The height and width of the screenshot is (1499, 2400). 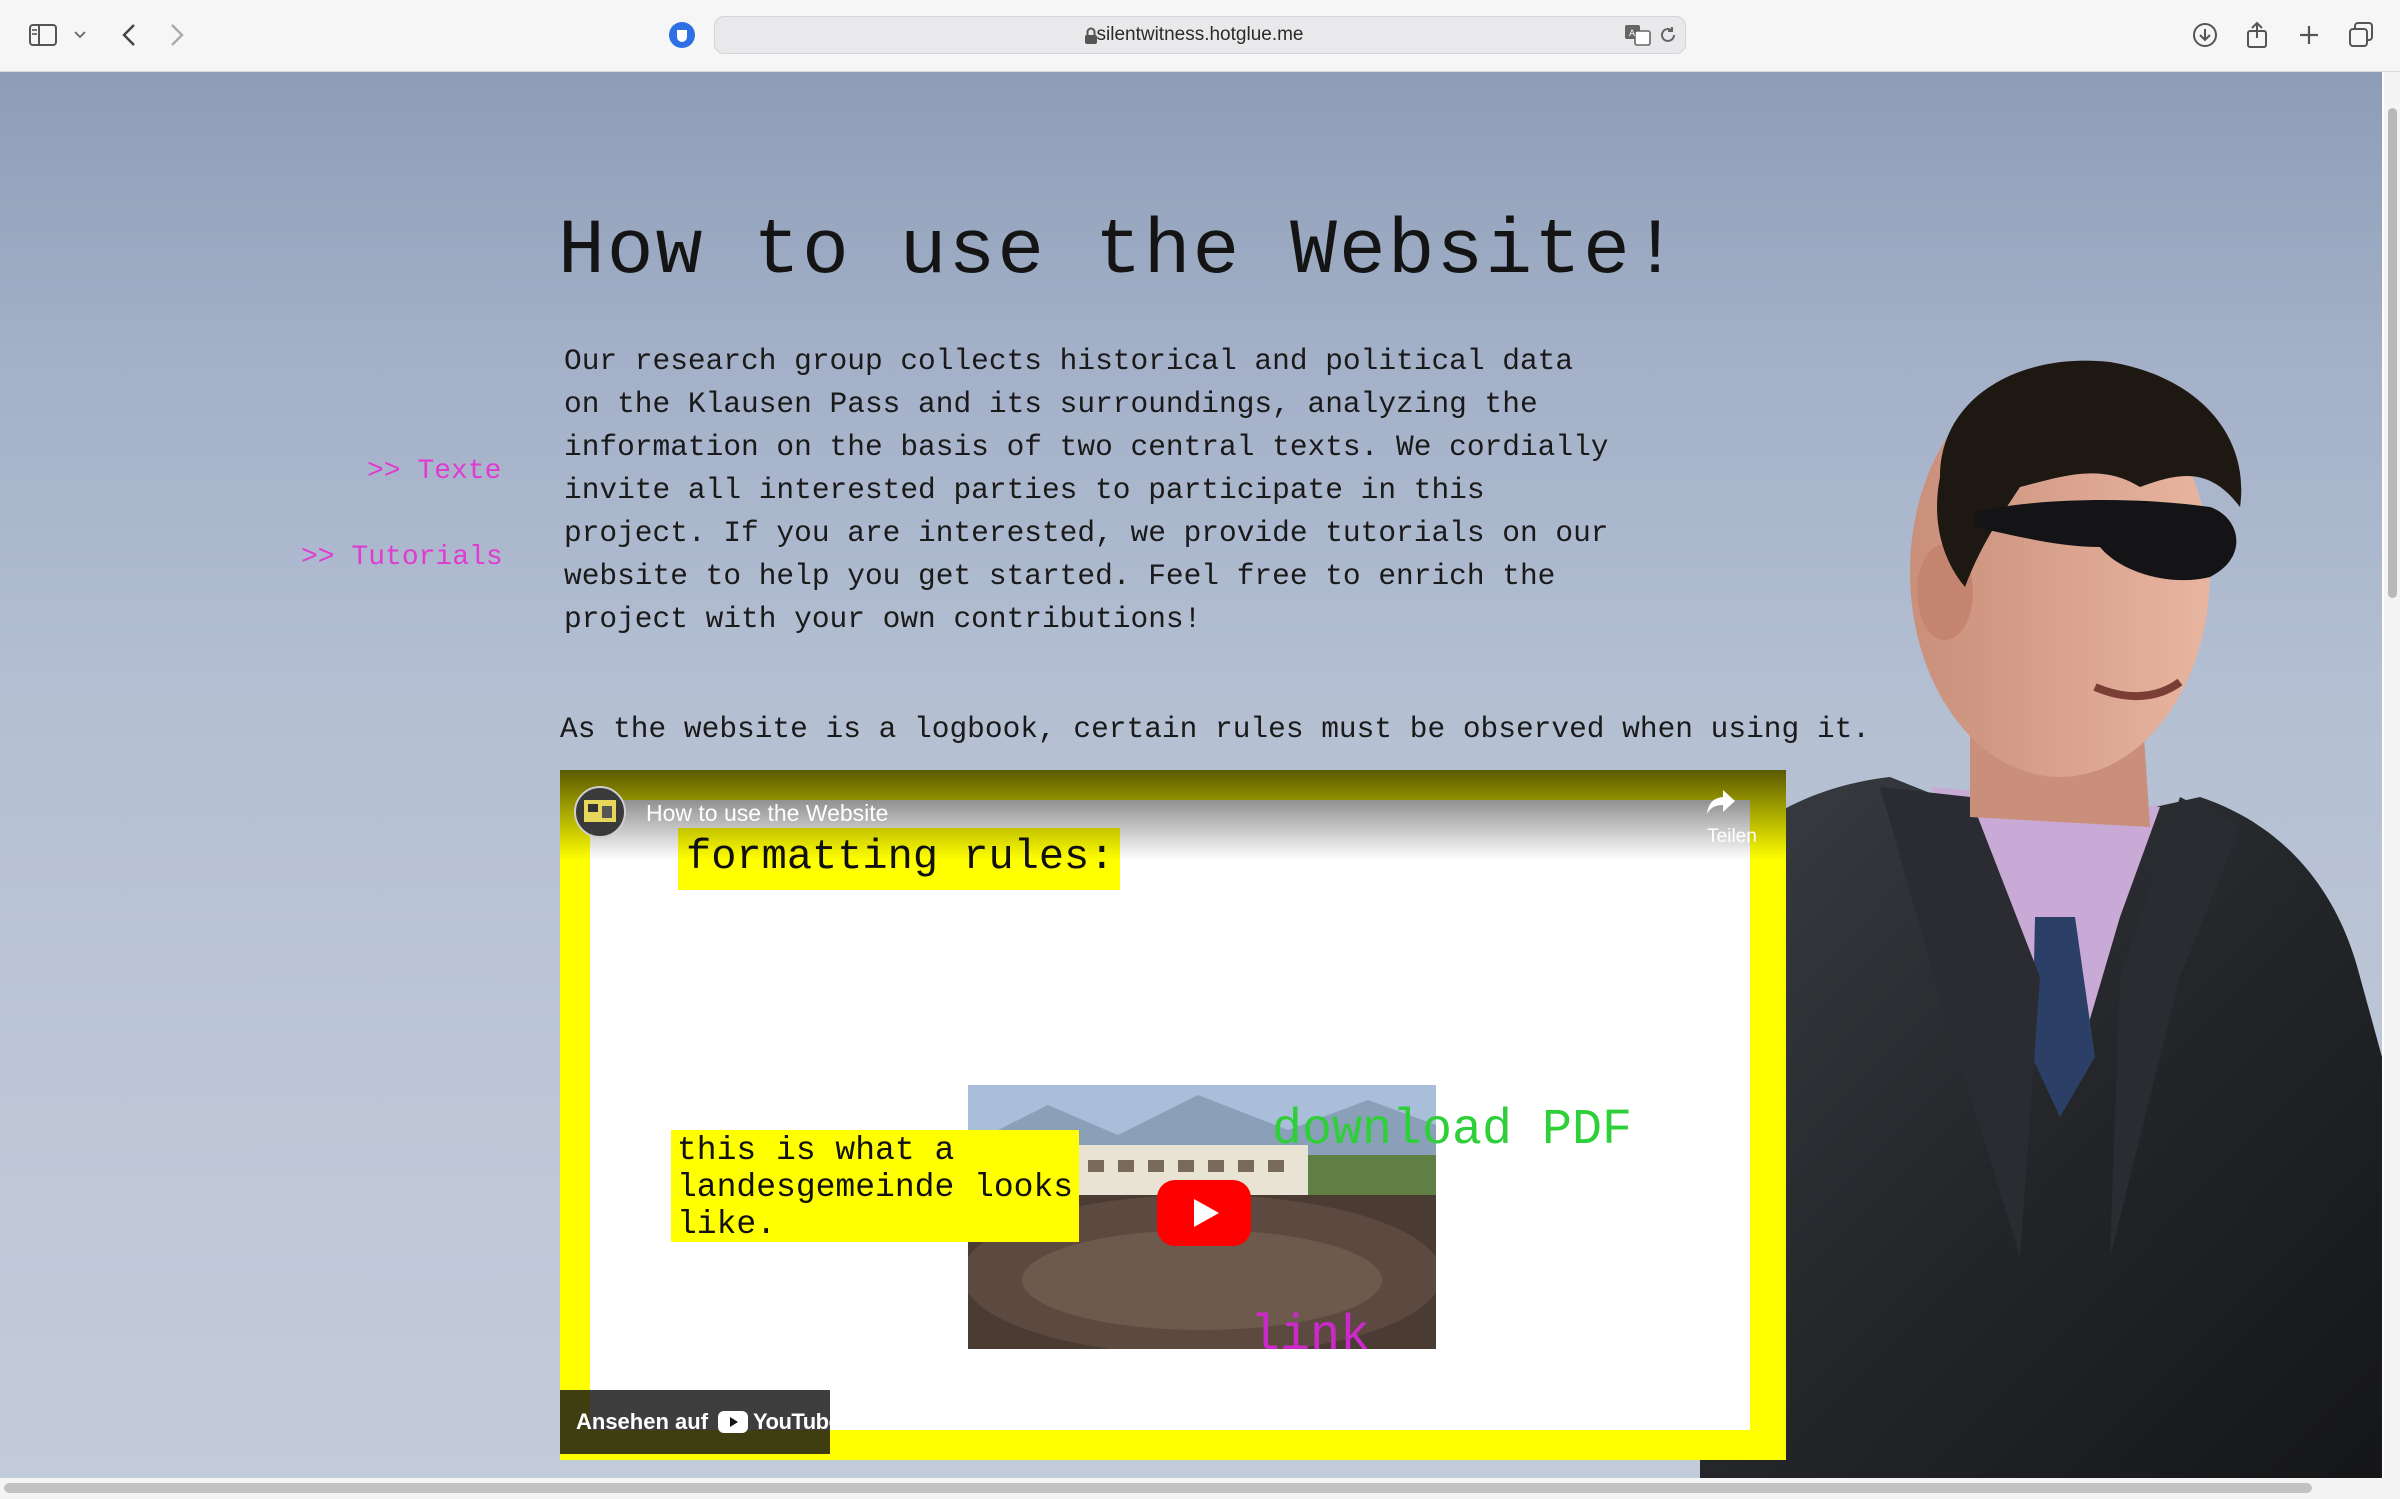 What do you see at coordinates (1119, 252) in the screenshot?
I see `page-title: How to use the Website!` at bounding box center [1119, 252].